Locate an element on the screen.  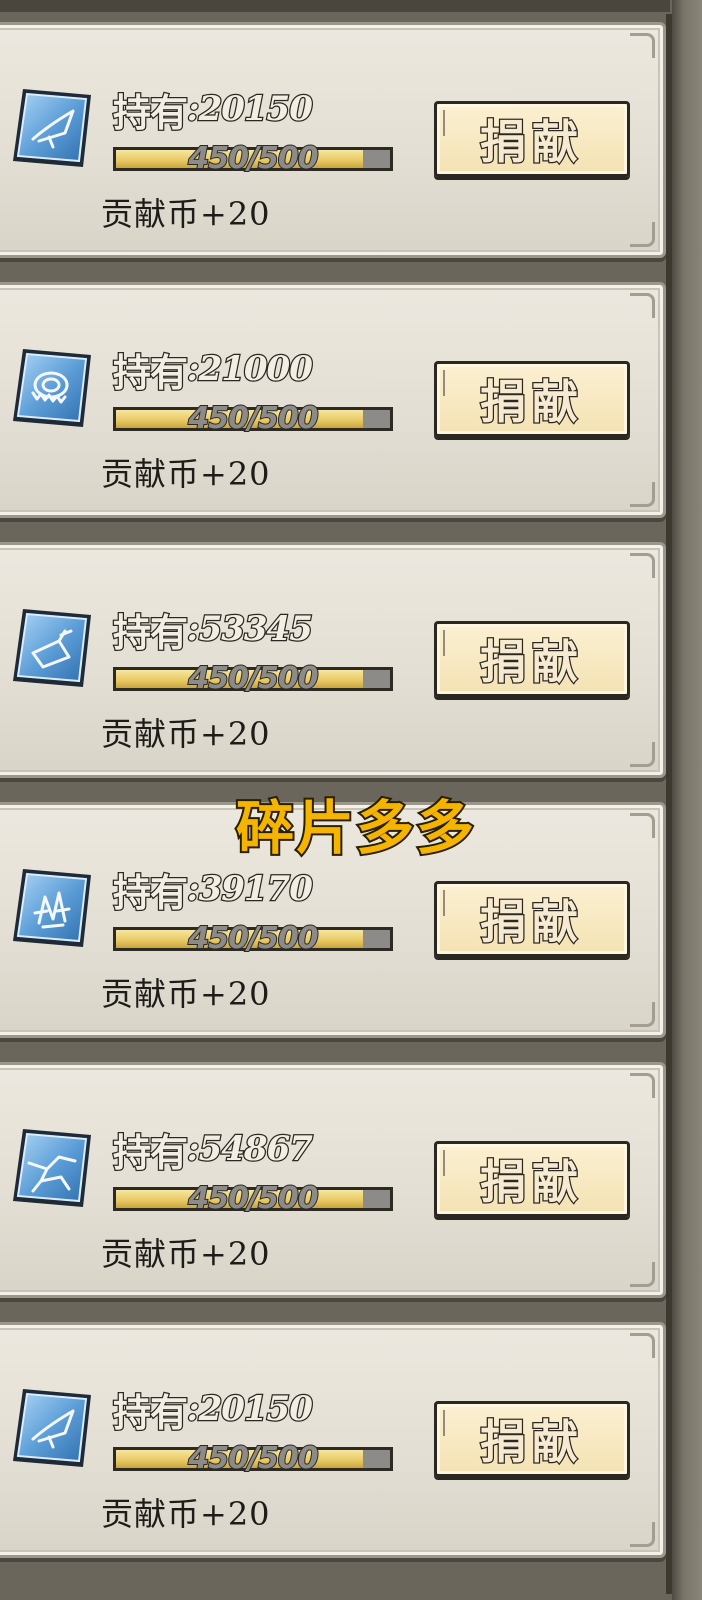
donation-row: 持有 :21000 450/500 贡献币+20 捐献 is located at coordinates (333, 400).